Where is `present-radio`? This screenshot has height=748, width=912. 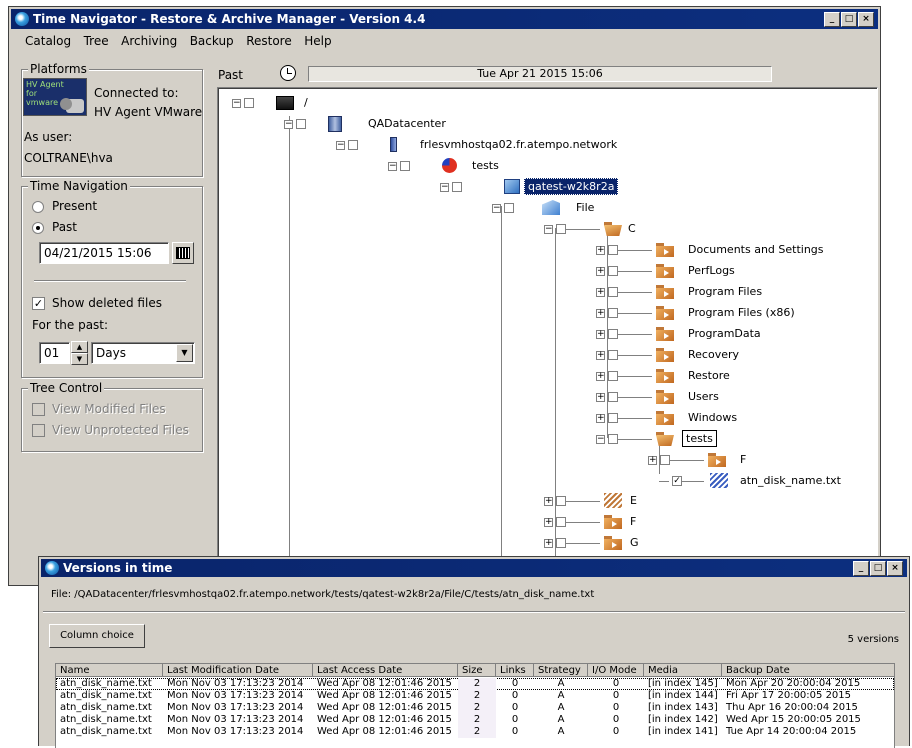
present-radio is located at coordinates (38, 207).